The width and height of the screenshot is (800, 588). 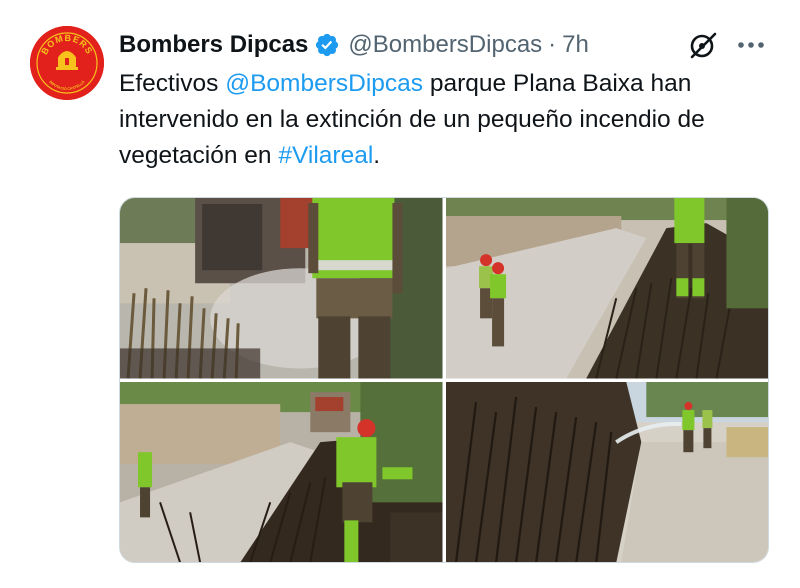 What do you see at coordinates (325, 155) in the screenshot?
I see `hashtag-link: #Vilareal` at bounding box center [325, 155].